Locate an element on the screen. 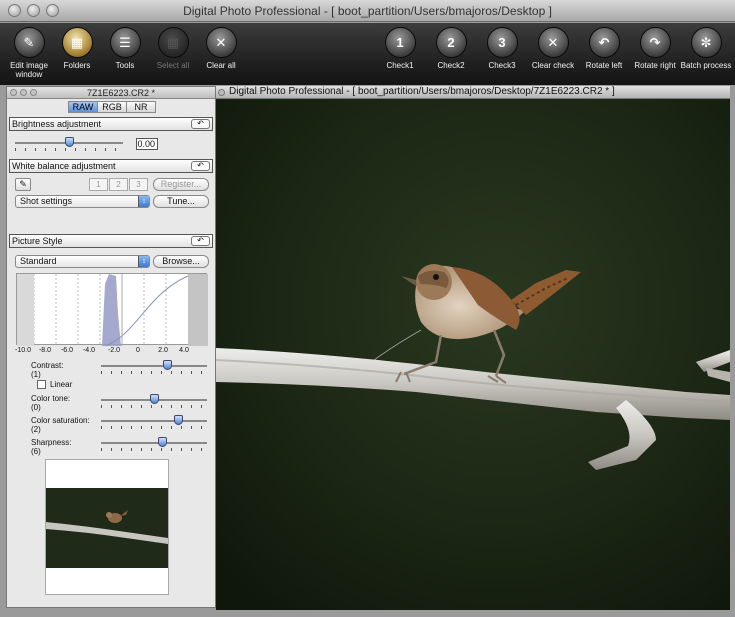 The height and width of the screenshot is (617, 735). color-tone-slider is located at coordinates (154, 401).